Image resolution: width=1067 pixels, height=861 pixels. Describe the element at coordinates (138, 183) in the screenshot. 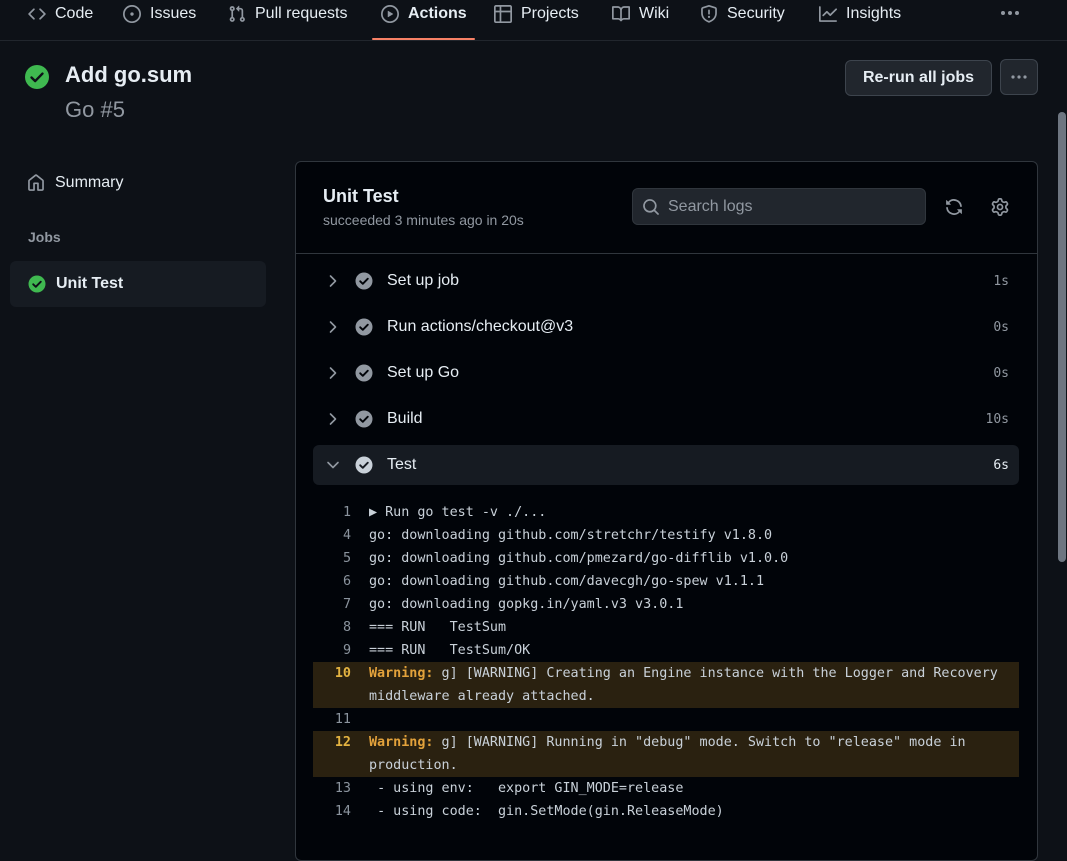

I see `sidebar-item-summary: Summary` at that location.